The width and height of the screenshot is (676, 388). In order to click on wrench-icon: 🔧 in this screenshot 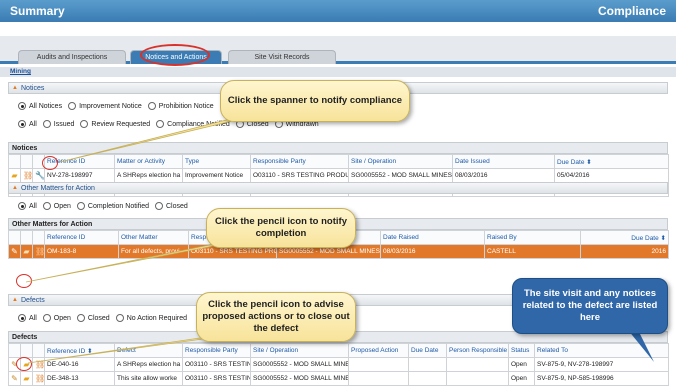, I will do `click(39, 176)`.